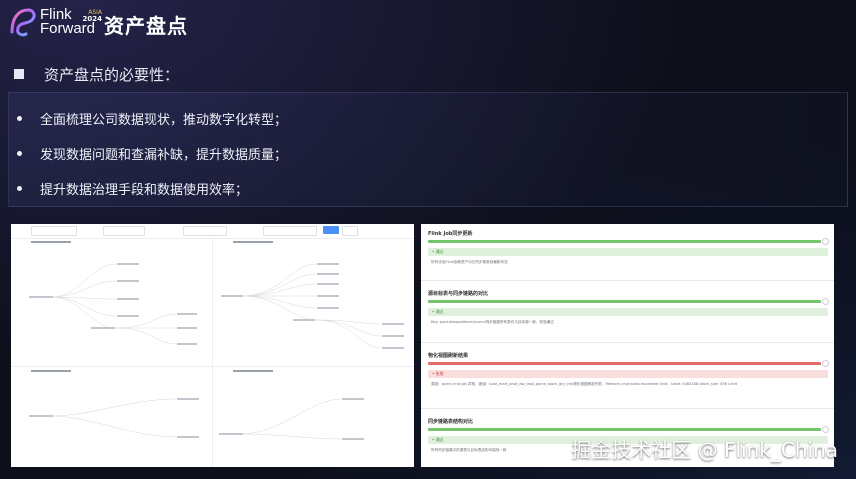 The image size is (856, 479). I want to click on check-description: 所有同步链路中的源表与目标表结构均保持一致, so click(469, 450).